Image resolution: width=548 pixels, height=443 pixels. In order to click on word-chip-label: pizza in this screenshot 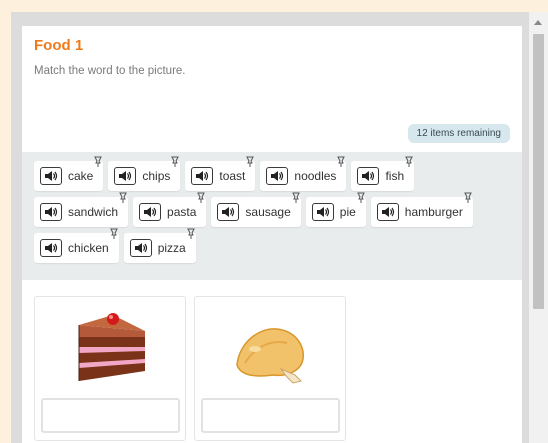, I will do `click(171, 248)`.